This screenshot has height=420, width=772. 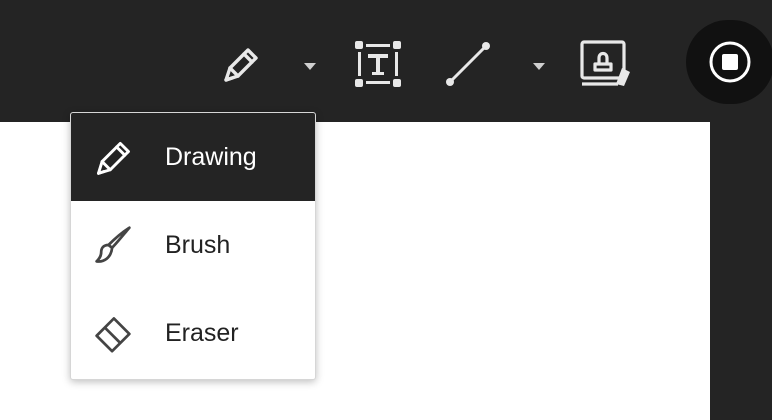 I want to click on eraser-icon, so click(x=113, y=333).